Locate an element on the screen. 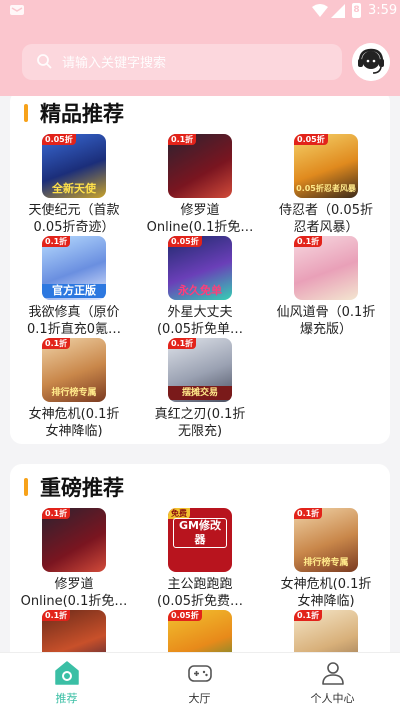 This screenshot has width=400, height=713. search-bar is located at coordinates (182, 63).